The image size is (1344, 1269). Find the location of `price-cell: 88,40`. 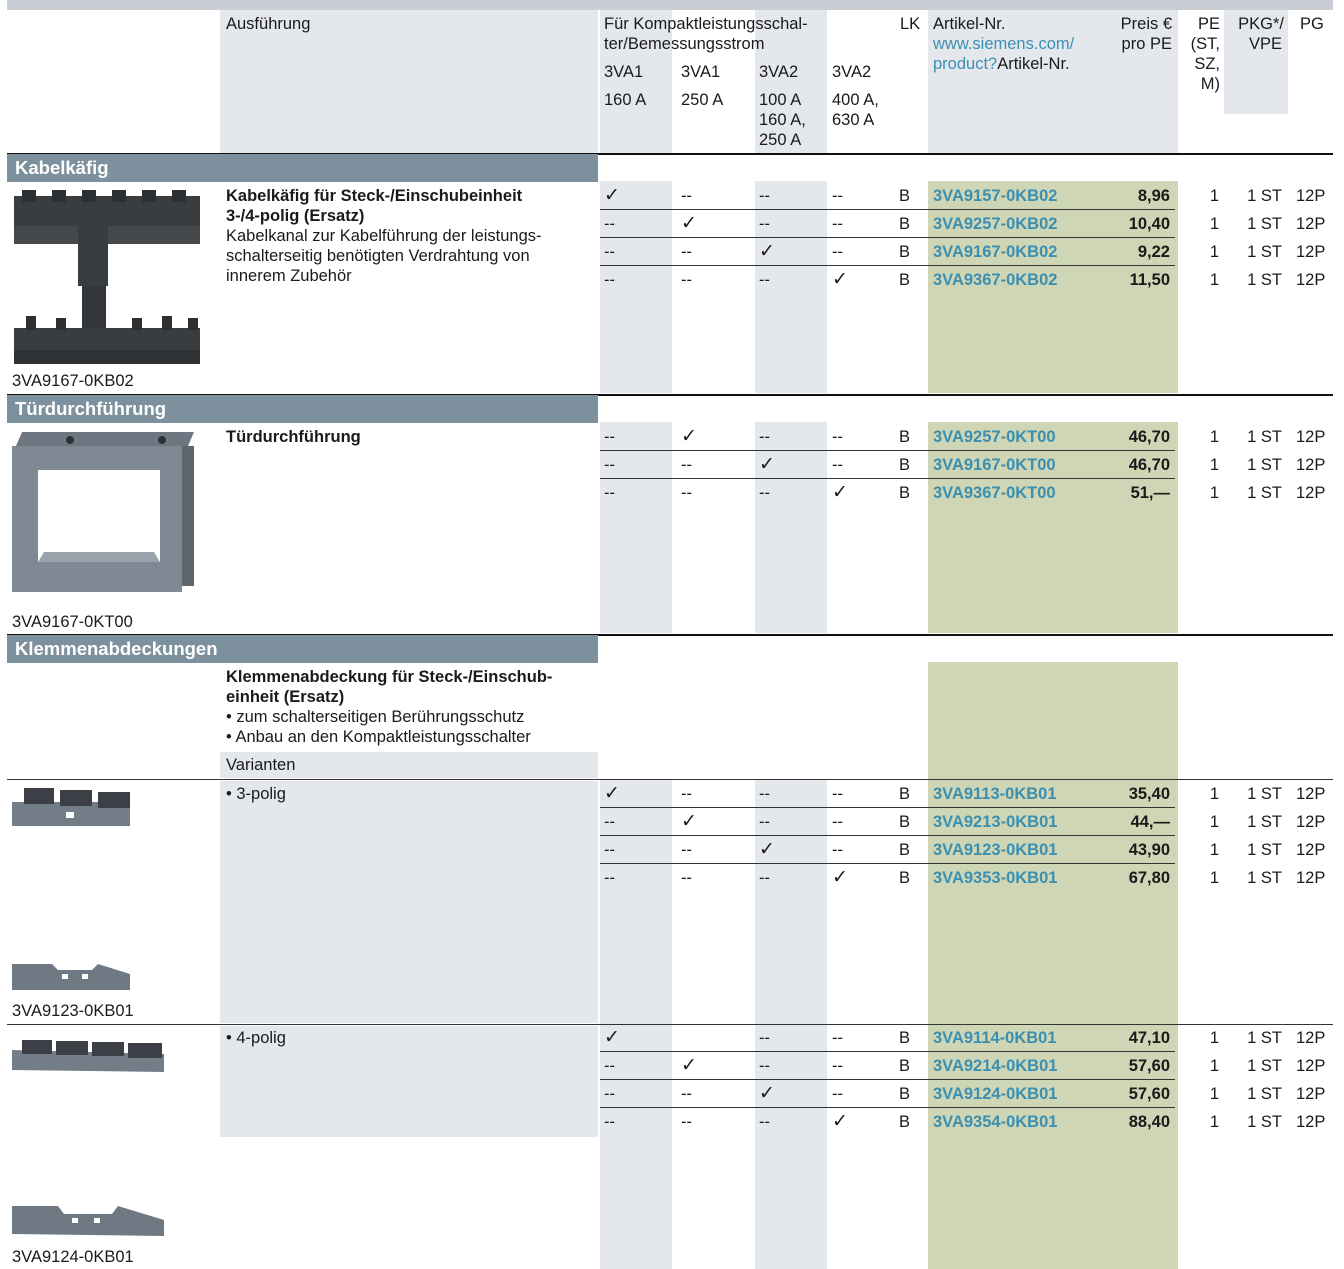

price-cell: 88,40 is located at coordinates (1149, 1122).